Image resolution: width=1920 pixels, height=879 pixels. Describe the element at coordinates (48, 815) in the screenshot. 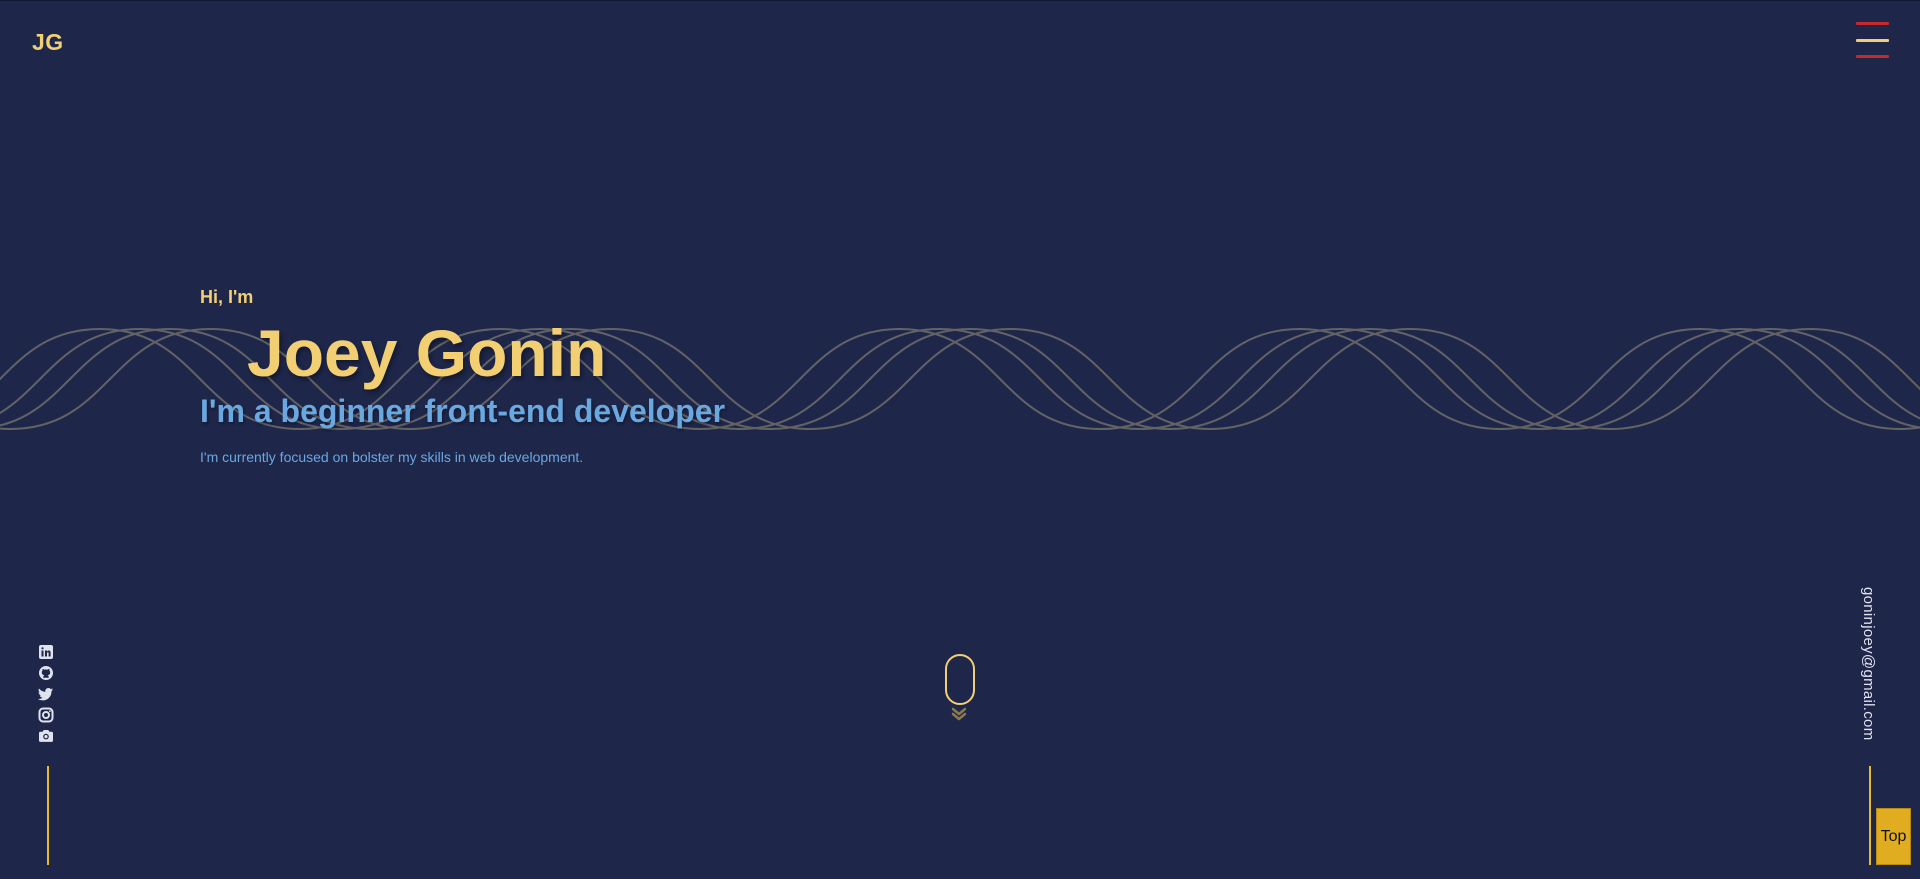

I see `left-vertical-line` at that location.